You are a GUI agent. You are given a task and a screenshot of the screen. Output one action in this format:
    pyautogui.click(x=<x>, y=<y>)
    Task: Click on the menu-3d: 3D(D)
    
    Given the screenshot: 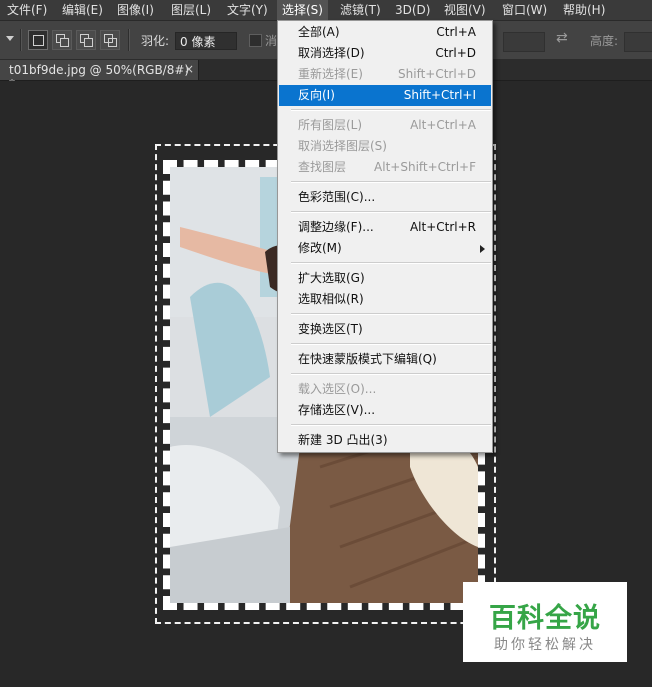 What is the action you would take?
    pyautogui.click(x=412, y=10)
    